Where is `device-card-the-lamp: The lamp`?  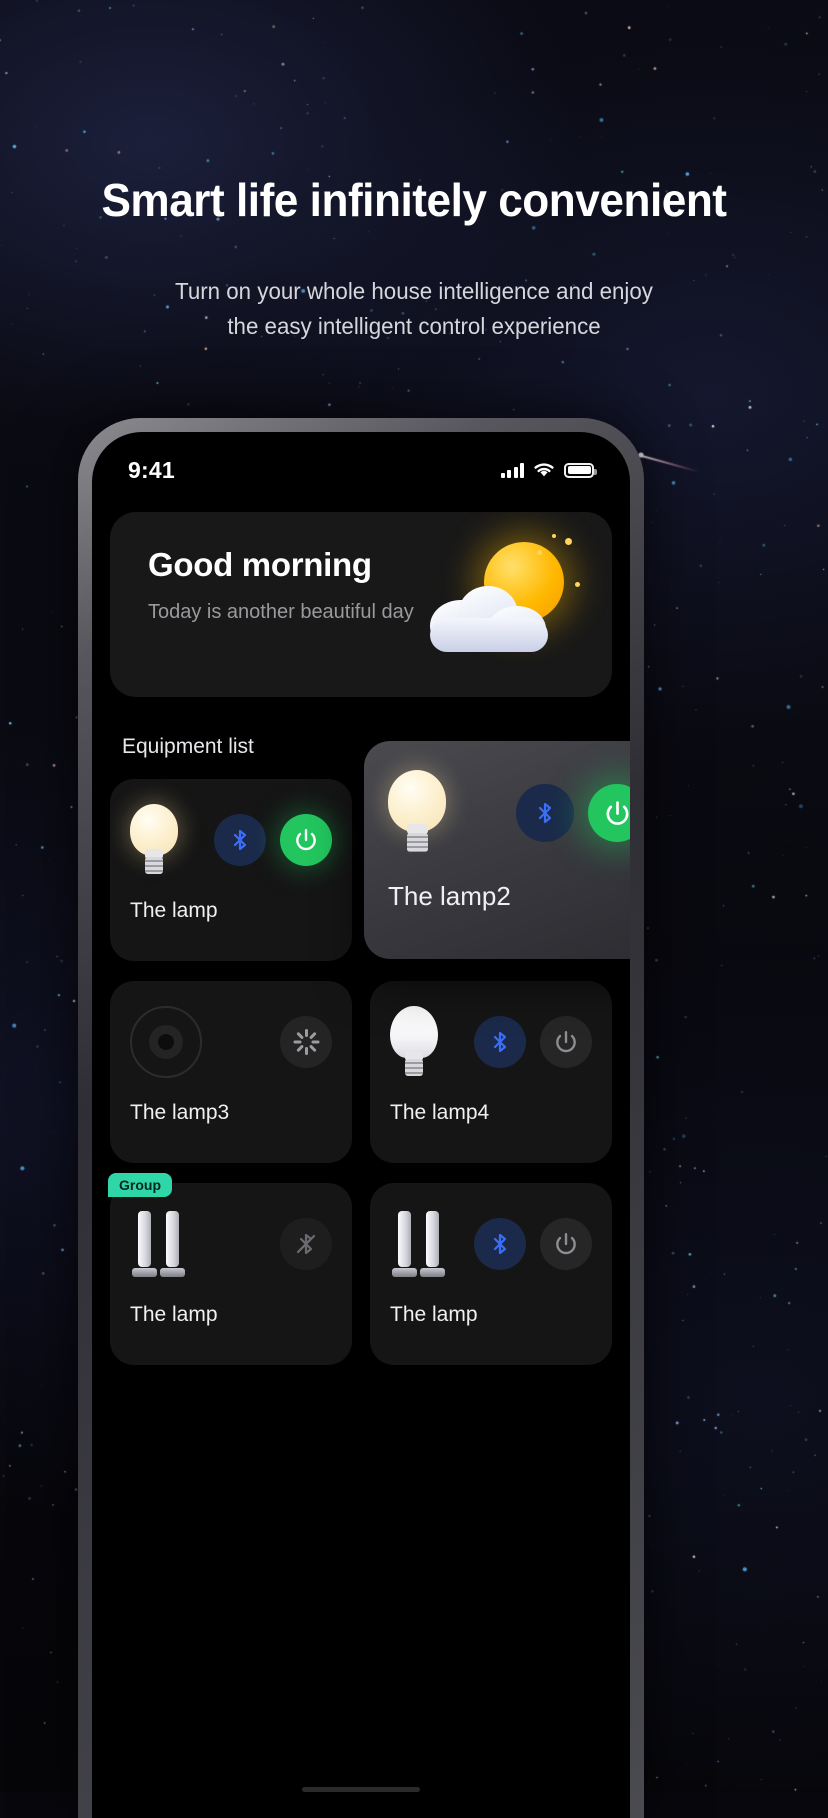
device-card-the-lamp: The lamp is located at coordinates (231, 870).